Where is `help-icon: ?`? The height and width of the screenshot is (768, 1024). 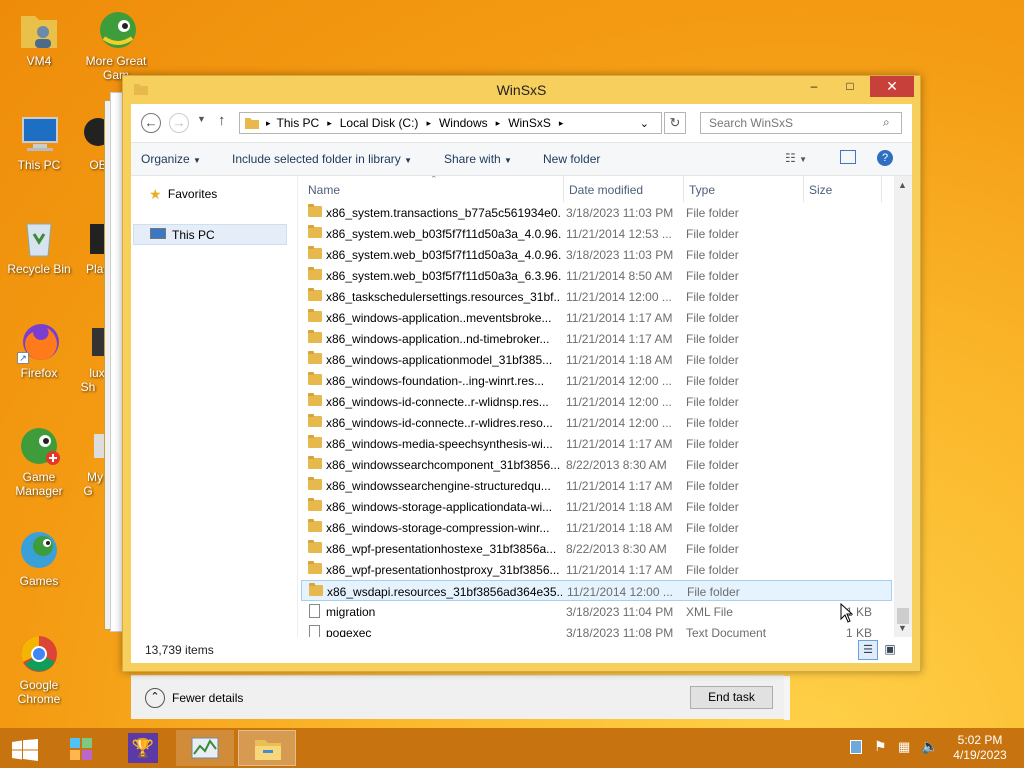
help-icon: ? is located at coordinates (885, 158).